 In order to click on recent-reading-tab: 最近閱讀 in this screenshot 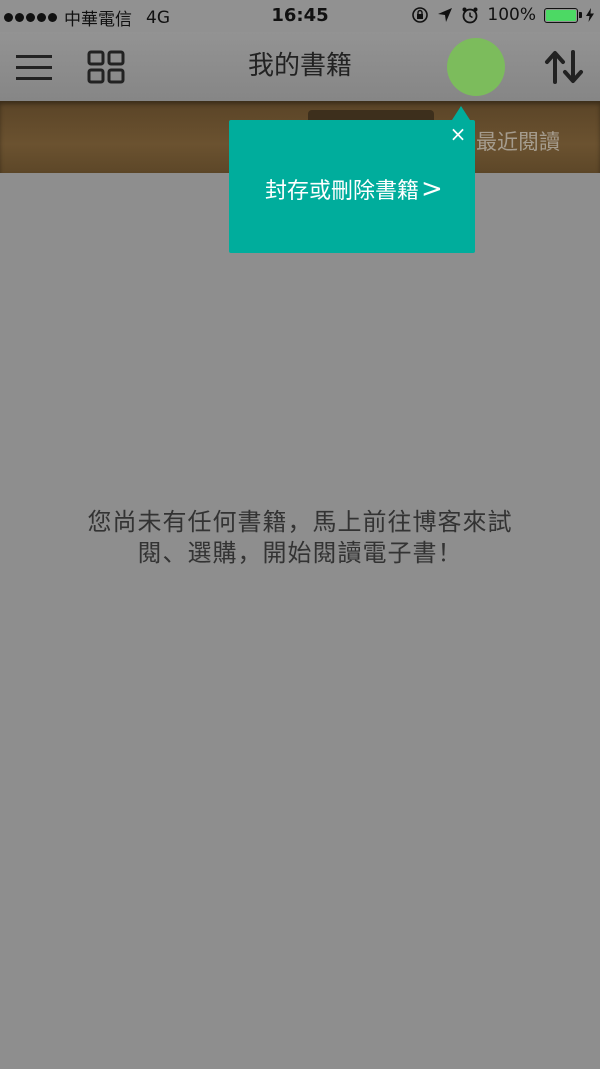, I will do `click(518, 141)`.